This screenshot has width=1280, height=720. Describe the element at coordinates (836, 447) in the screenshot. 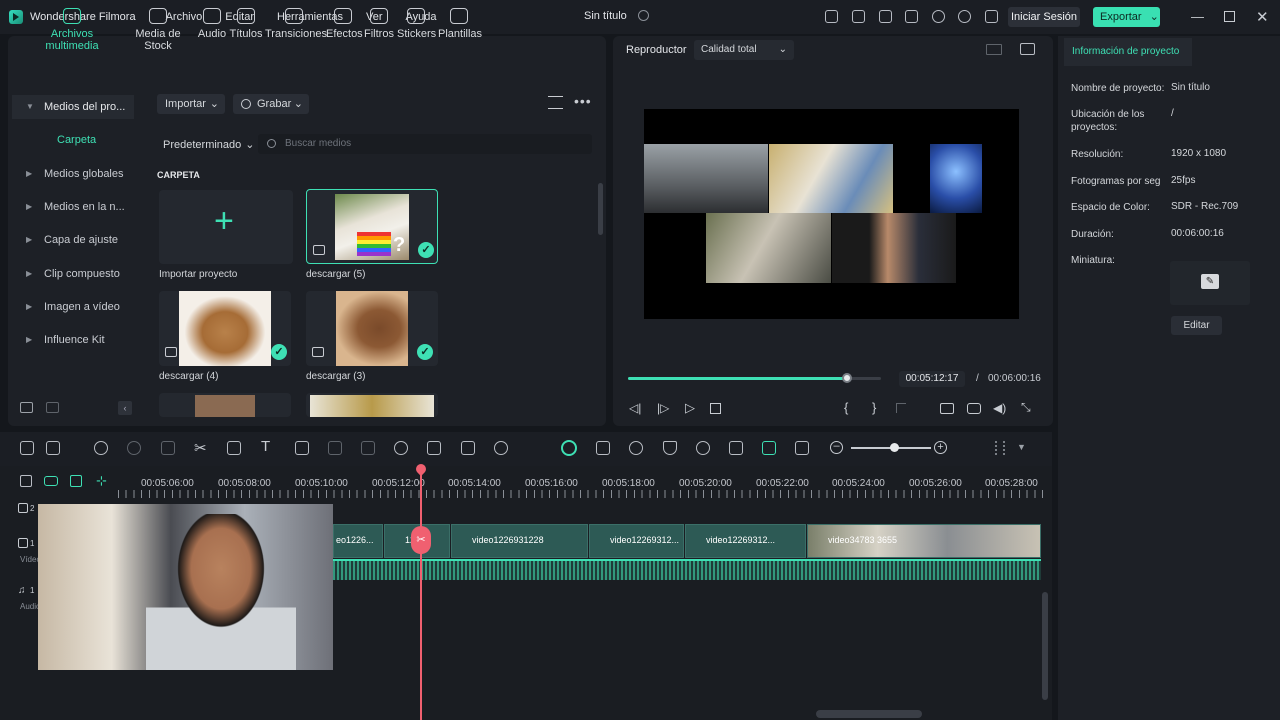

I see `zoom-out-icon: –` at that location.